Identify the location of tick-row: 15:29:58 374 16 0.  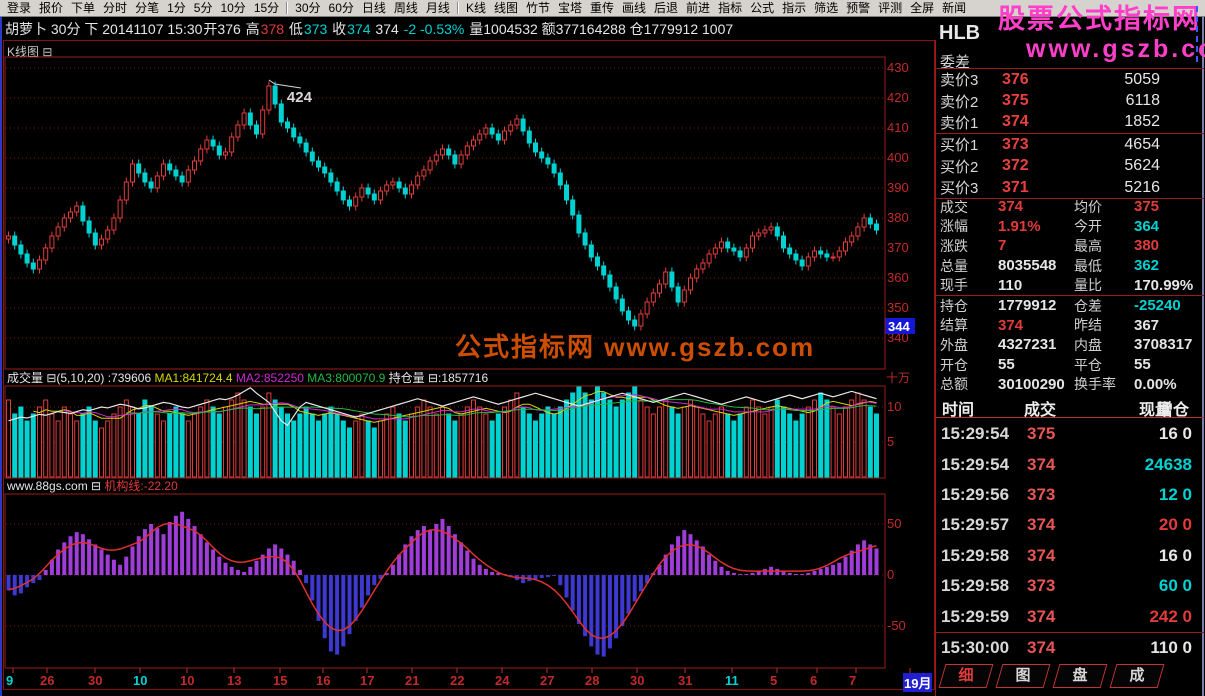
(1070, 556).